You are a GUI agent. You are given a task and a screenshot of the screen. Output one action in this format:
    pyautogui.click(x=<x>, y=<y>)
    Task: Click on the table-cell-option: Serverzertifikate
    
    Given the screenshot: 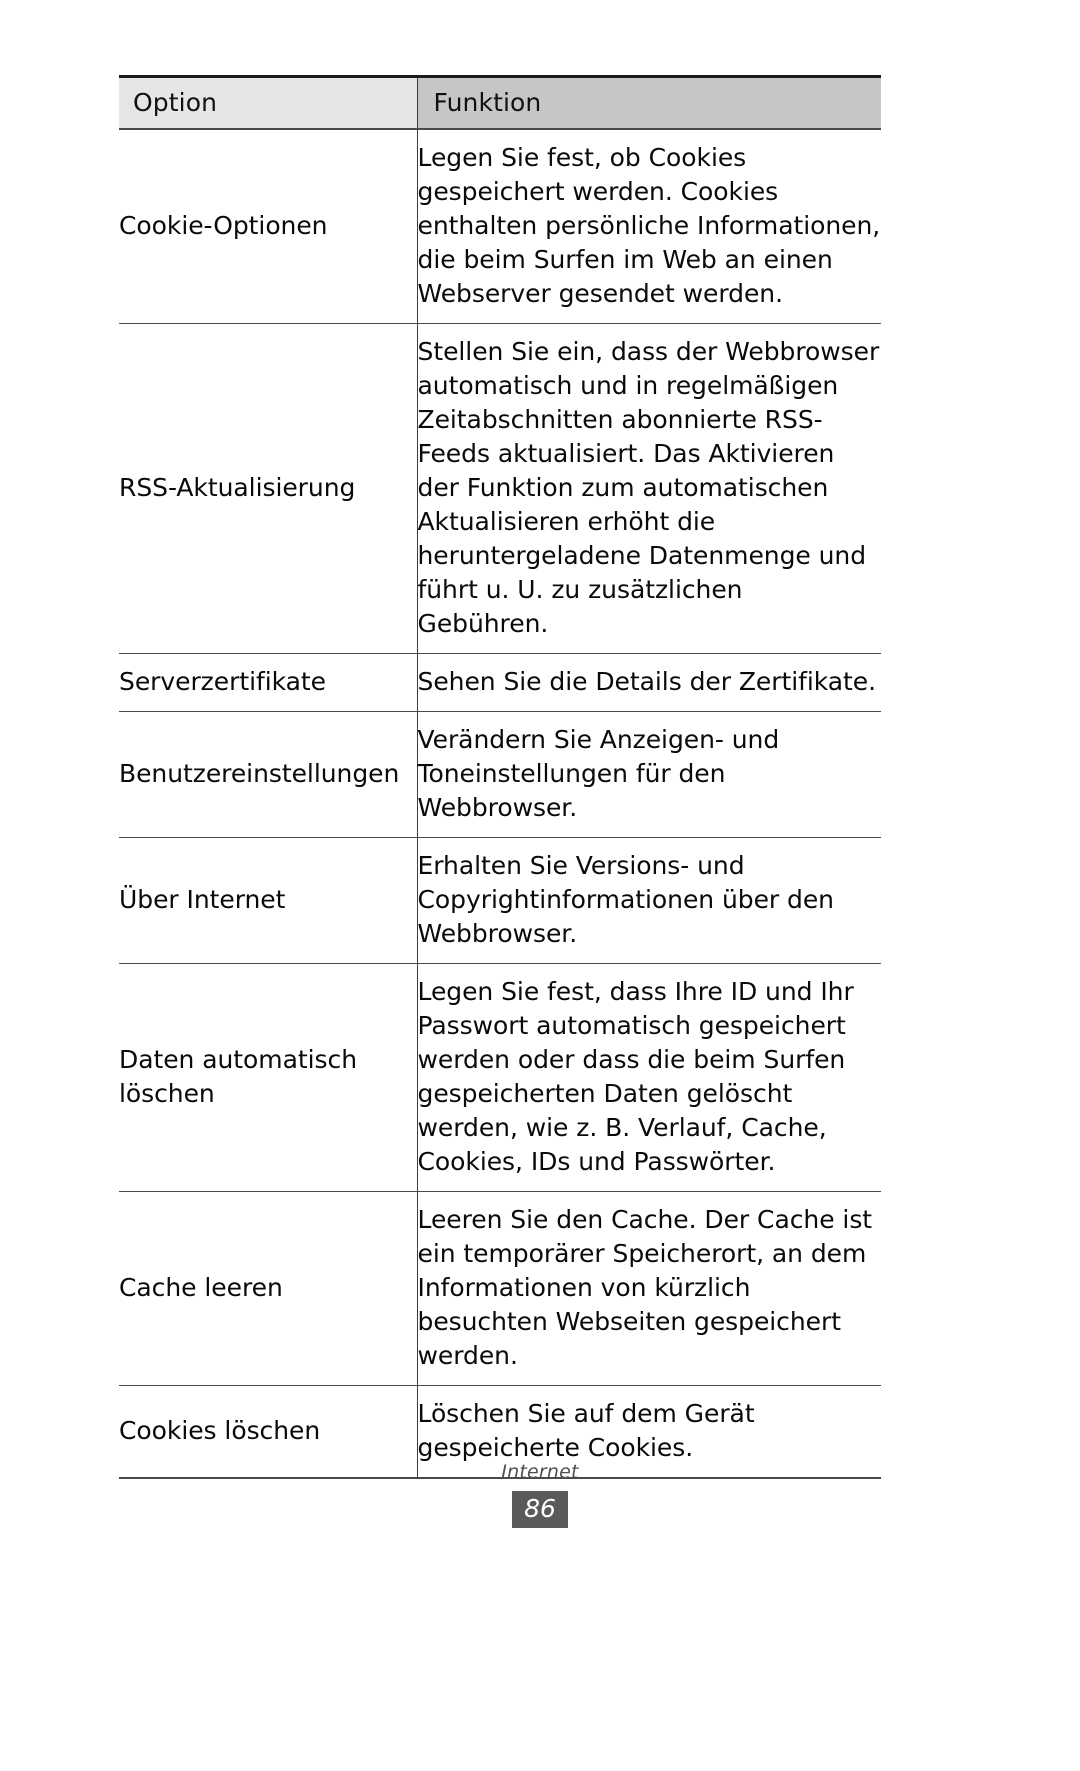 What is the action you would take?
    pyautogui.click(x=268, y=682)
    